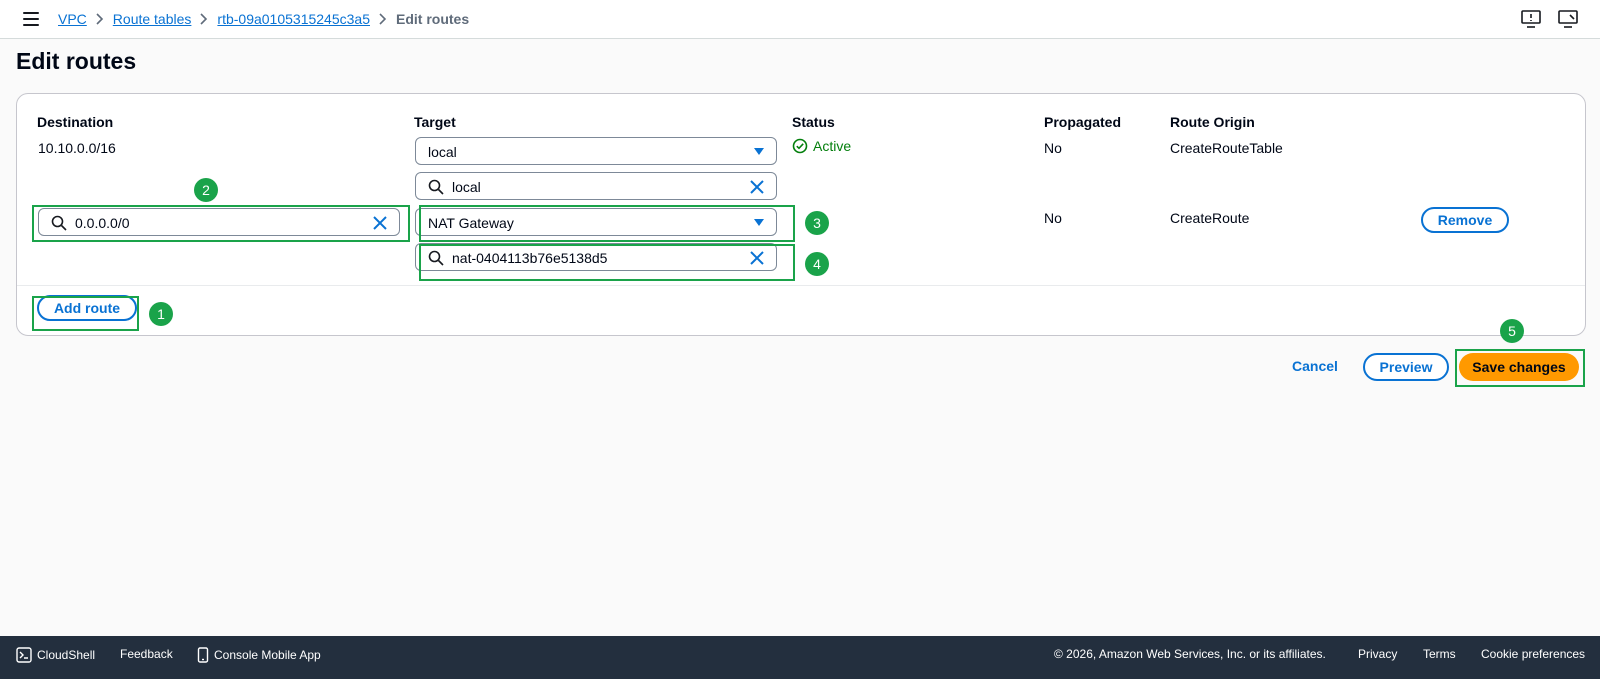 This screenshot has height=679, width=1600. What do you see at coordinates (1315, 366) in the screenshot?
I see `cancel-button: Cancel` at bounding box center [1315, 366].